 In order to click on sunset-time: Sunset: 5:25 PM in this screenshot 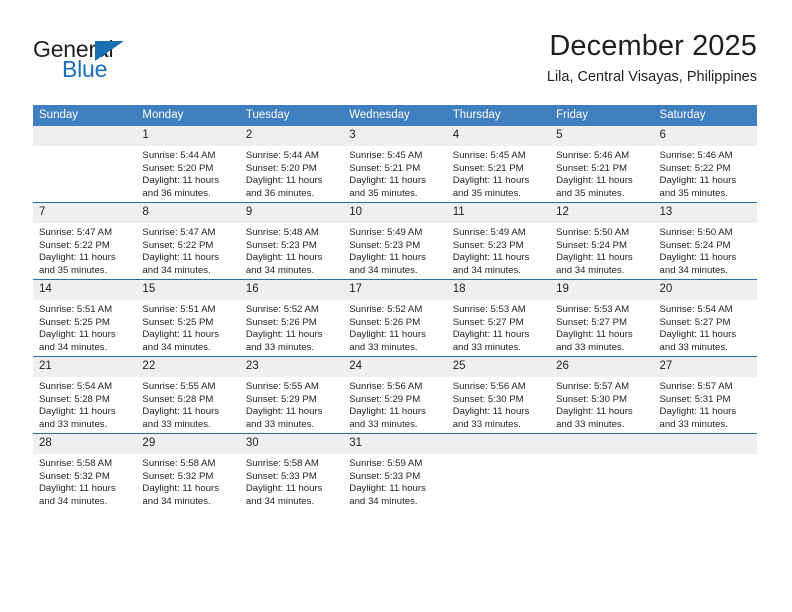, I will do `click(178, 322)`.